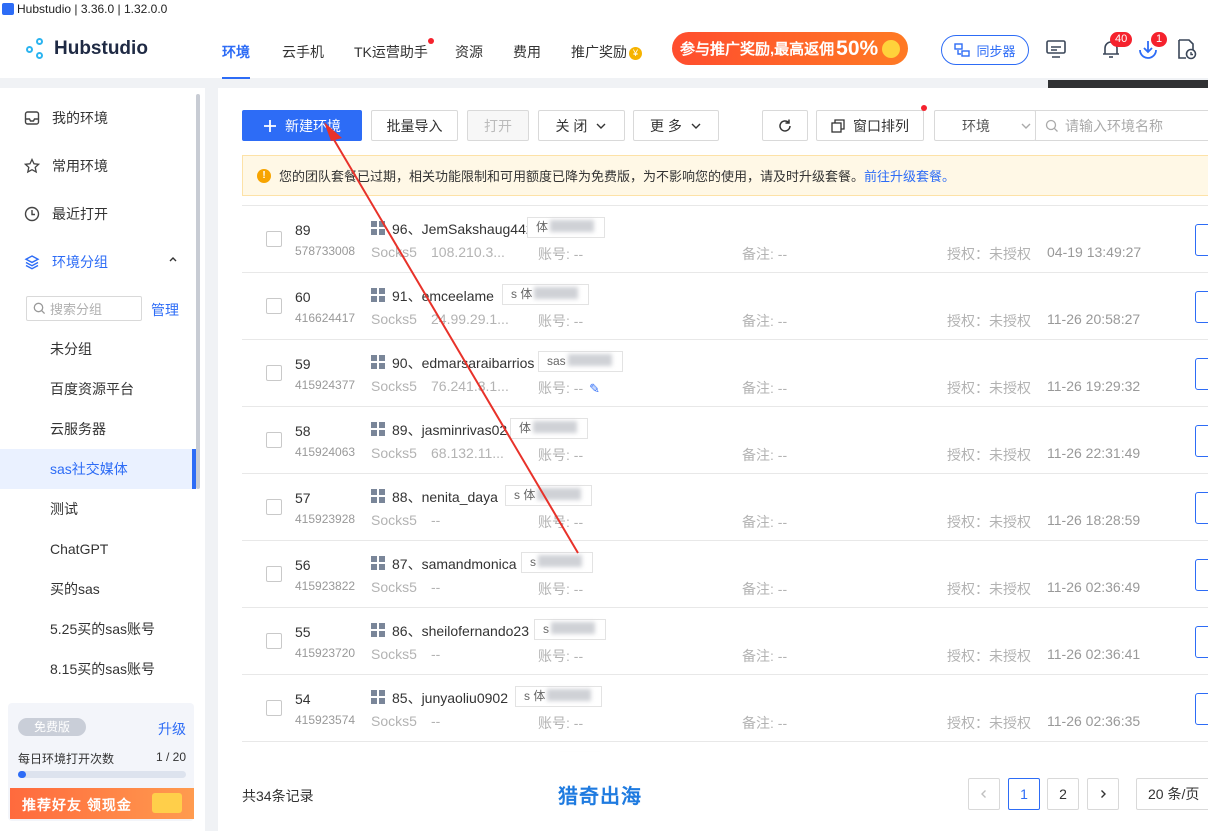 The width and height of the screenshot is (1208, 831). What do you see at coordinates (725, 747) in the screenshot?
I see `table-row: 5384、donstalksas社交媒体` at bounding box center [725, 747].